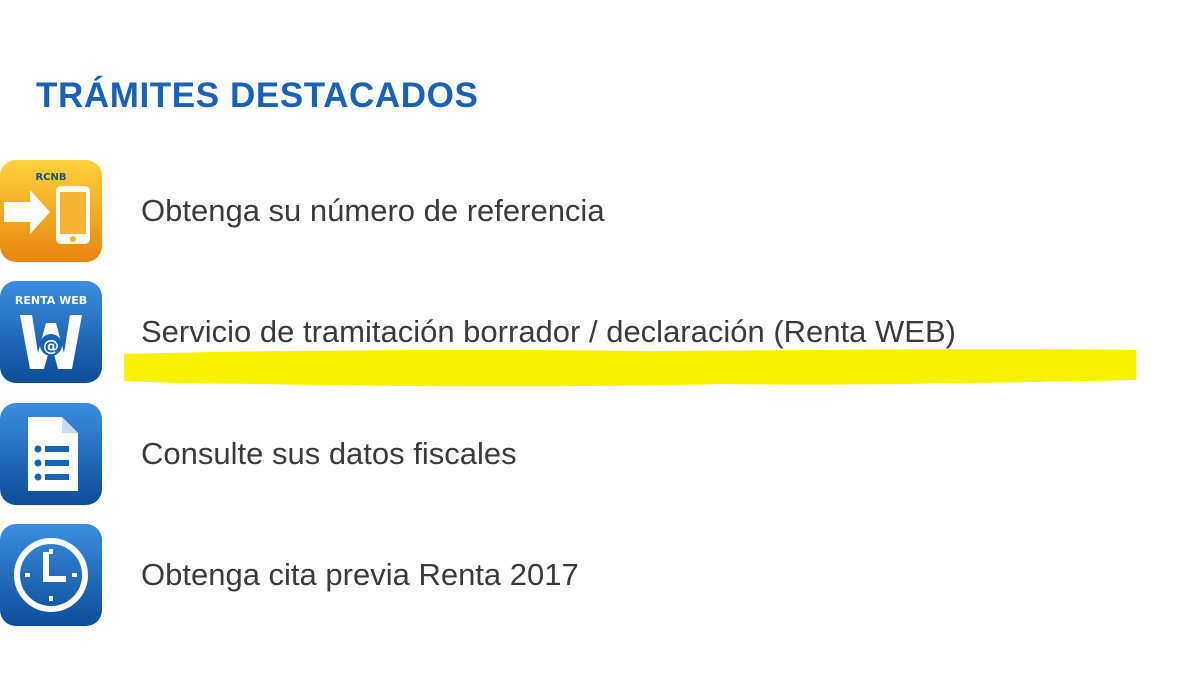 The image size is (1200, 697). I want to click on item-label: Consulte sus datos fiscales, so click(329, 454).